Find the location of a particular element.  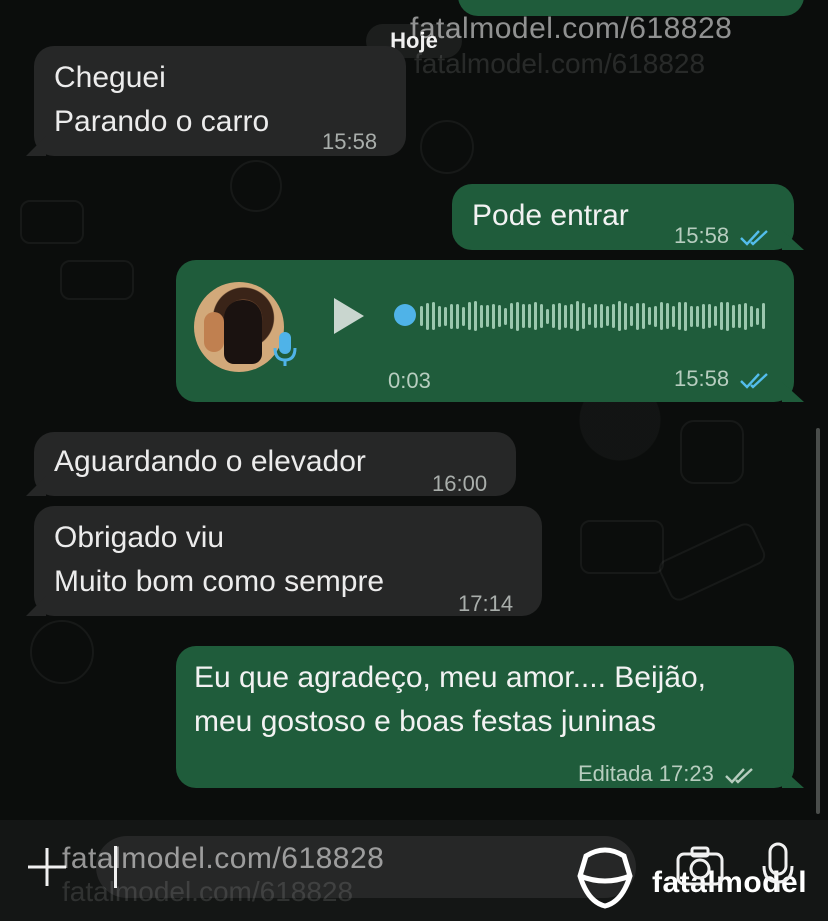

watermark-url-bottom: fatalmodel.com/618828 is located at coordinates (223, 858).